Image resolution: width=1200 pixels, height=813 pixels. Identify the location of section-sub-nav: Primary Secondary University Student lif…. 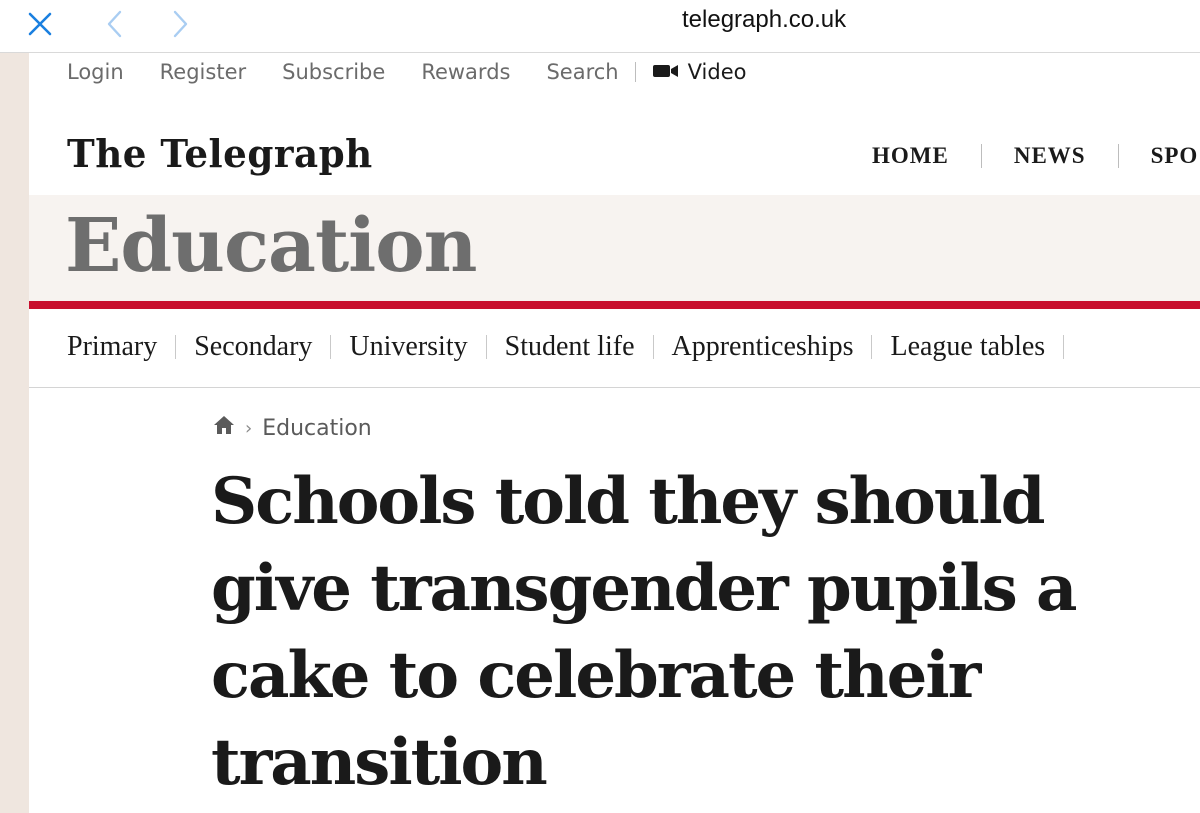
(574, 347).